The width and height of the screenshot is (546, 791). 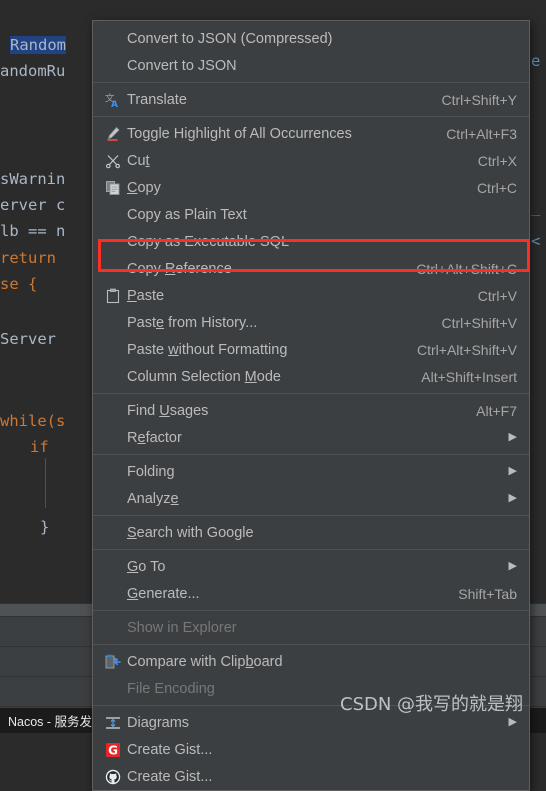 What do you see at coordinates (536, 207) in the screenshot?
I see `code-fragment: _` at bounding box center [536, 207].